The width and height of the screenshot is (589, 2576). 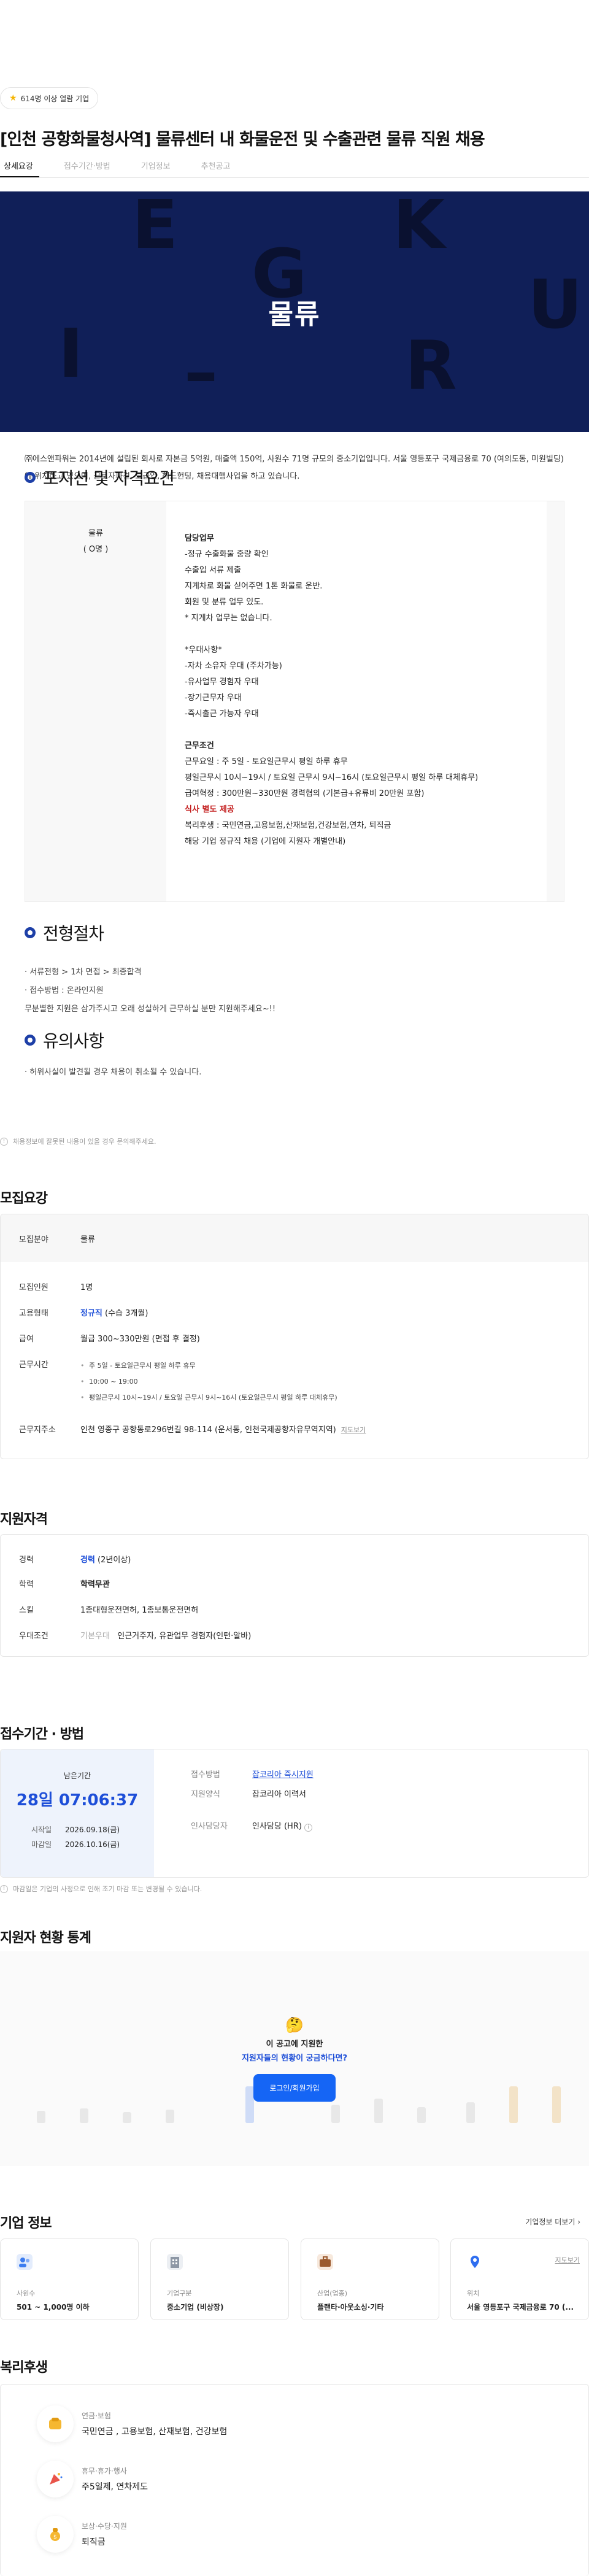 What do you see at coordinates (552, 2221) in the screenshot?
I see `company-more-link: 기업정보 더보기 ›` at bounding box center [552, 2221].